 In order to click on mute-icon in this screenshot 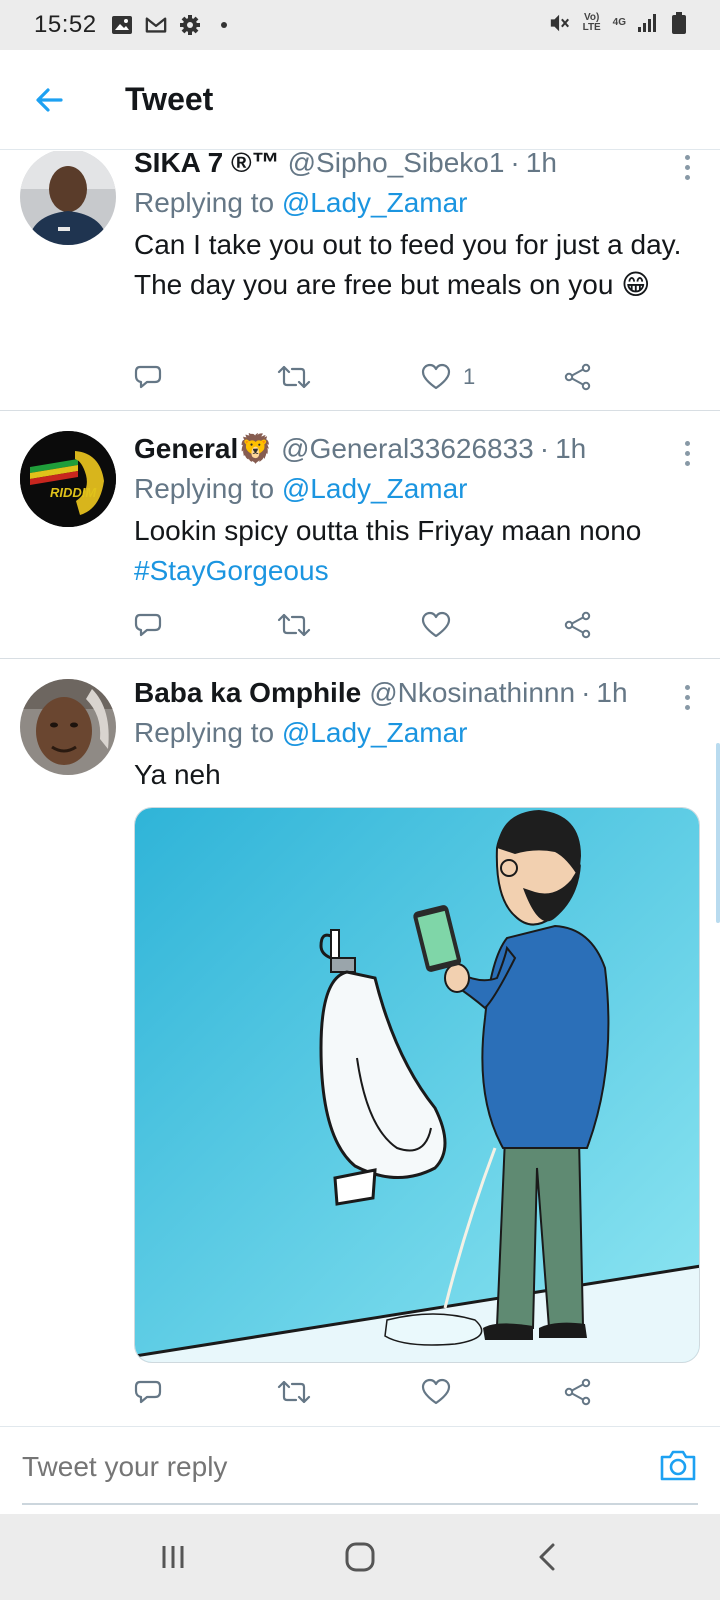, I will do `click(560, 23)`.